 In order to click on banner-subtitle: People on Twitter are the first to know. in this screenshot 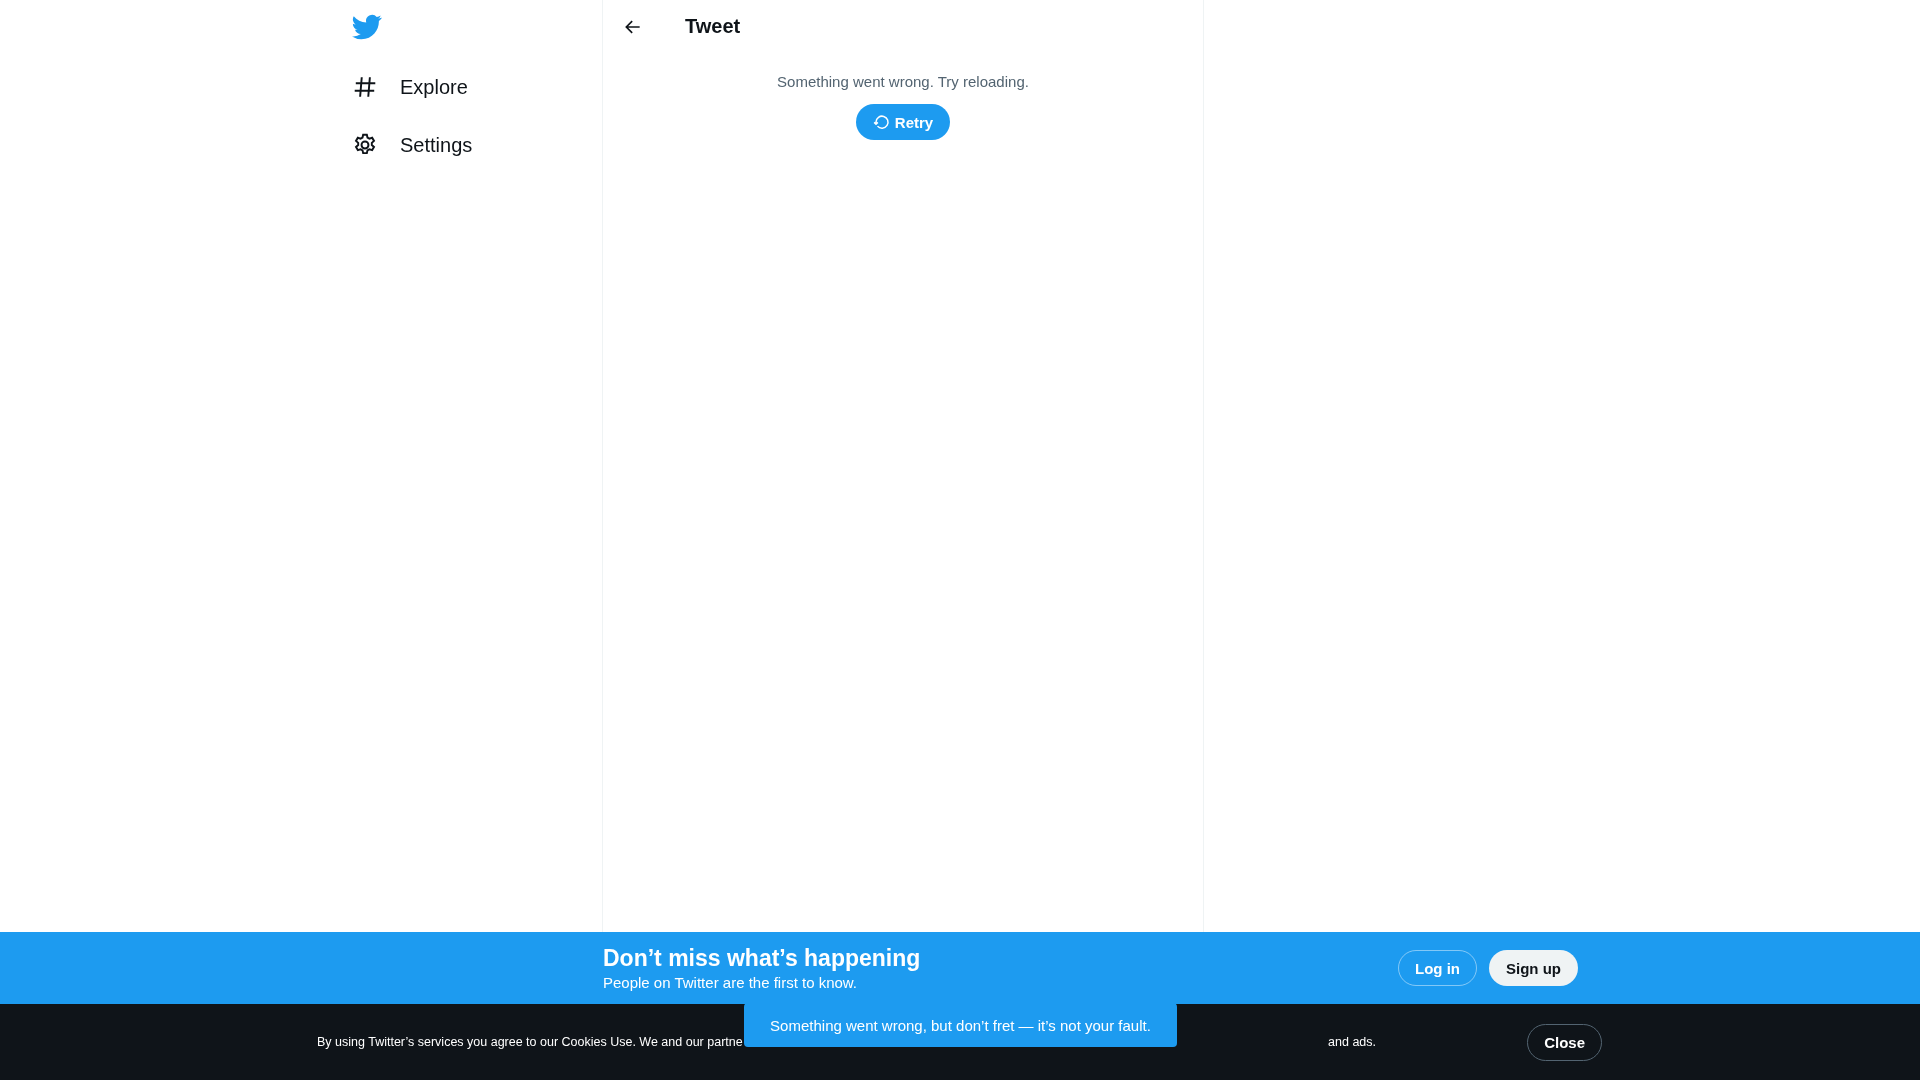, I will do `click(731, 982)`.